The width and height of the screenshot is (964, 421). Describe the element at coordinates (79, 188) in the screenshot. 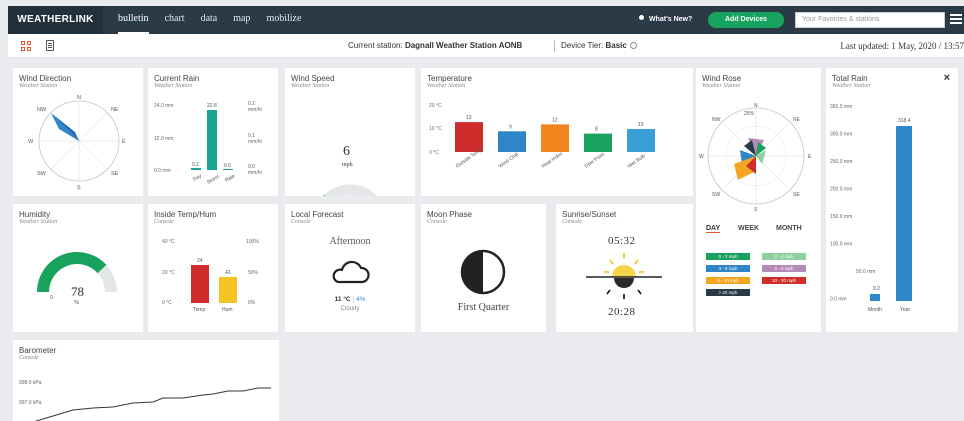

I see `dir-label-s: S` at that location.